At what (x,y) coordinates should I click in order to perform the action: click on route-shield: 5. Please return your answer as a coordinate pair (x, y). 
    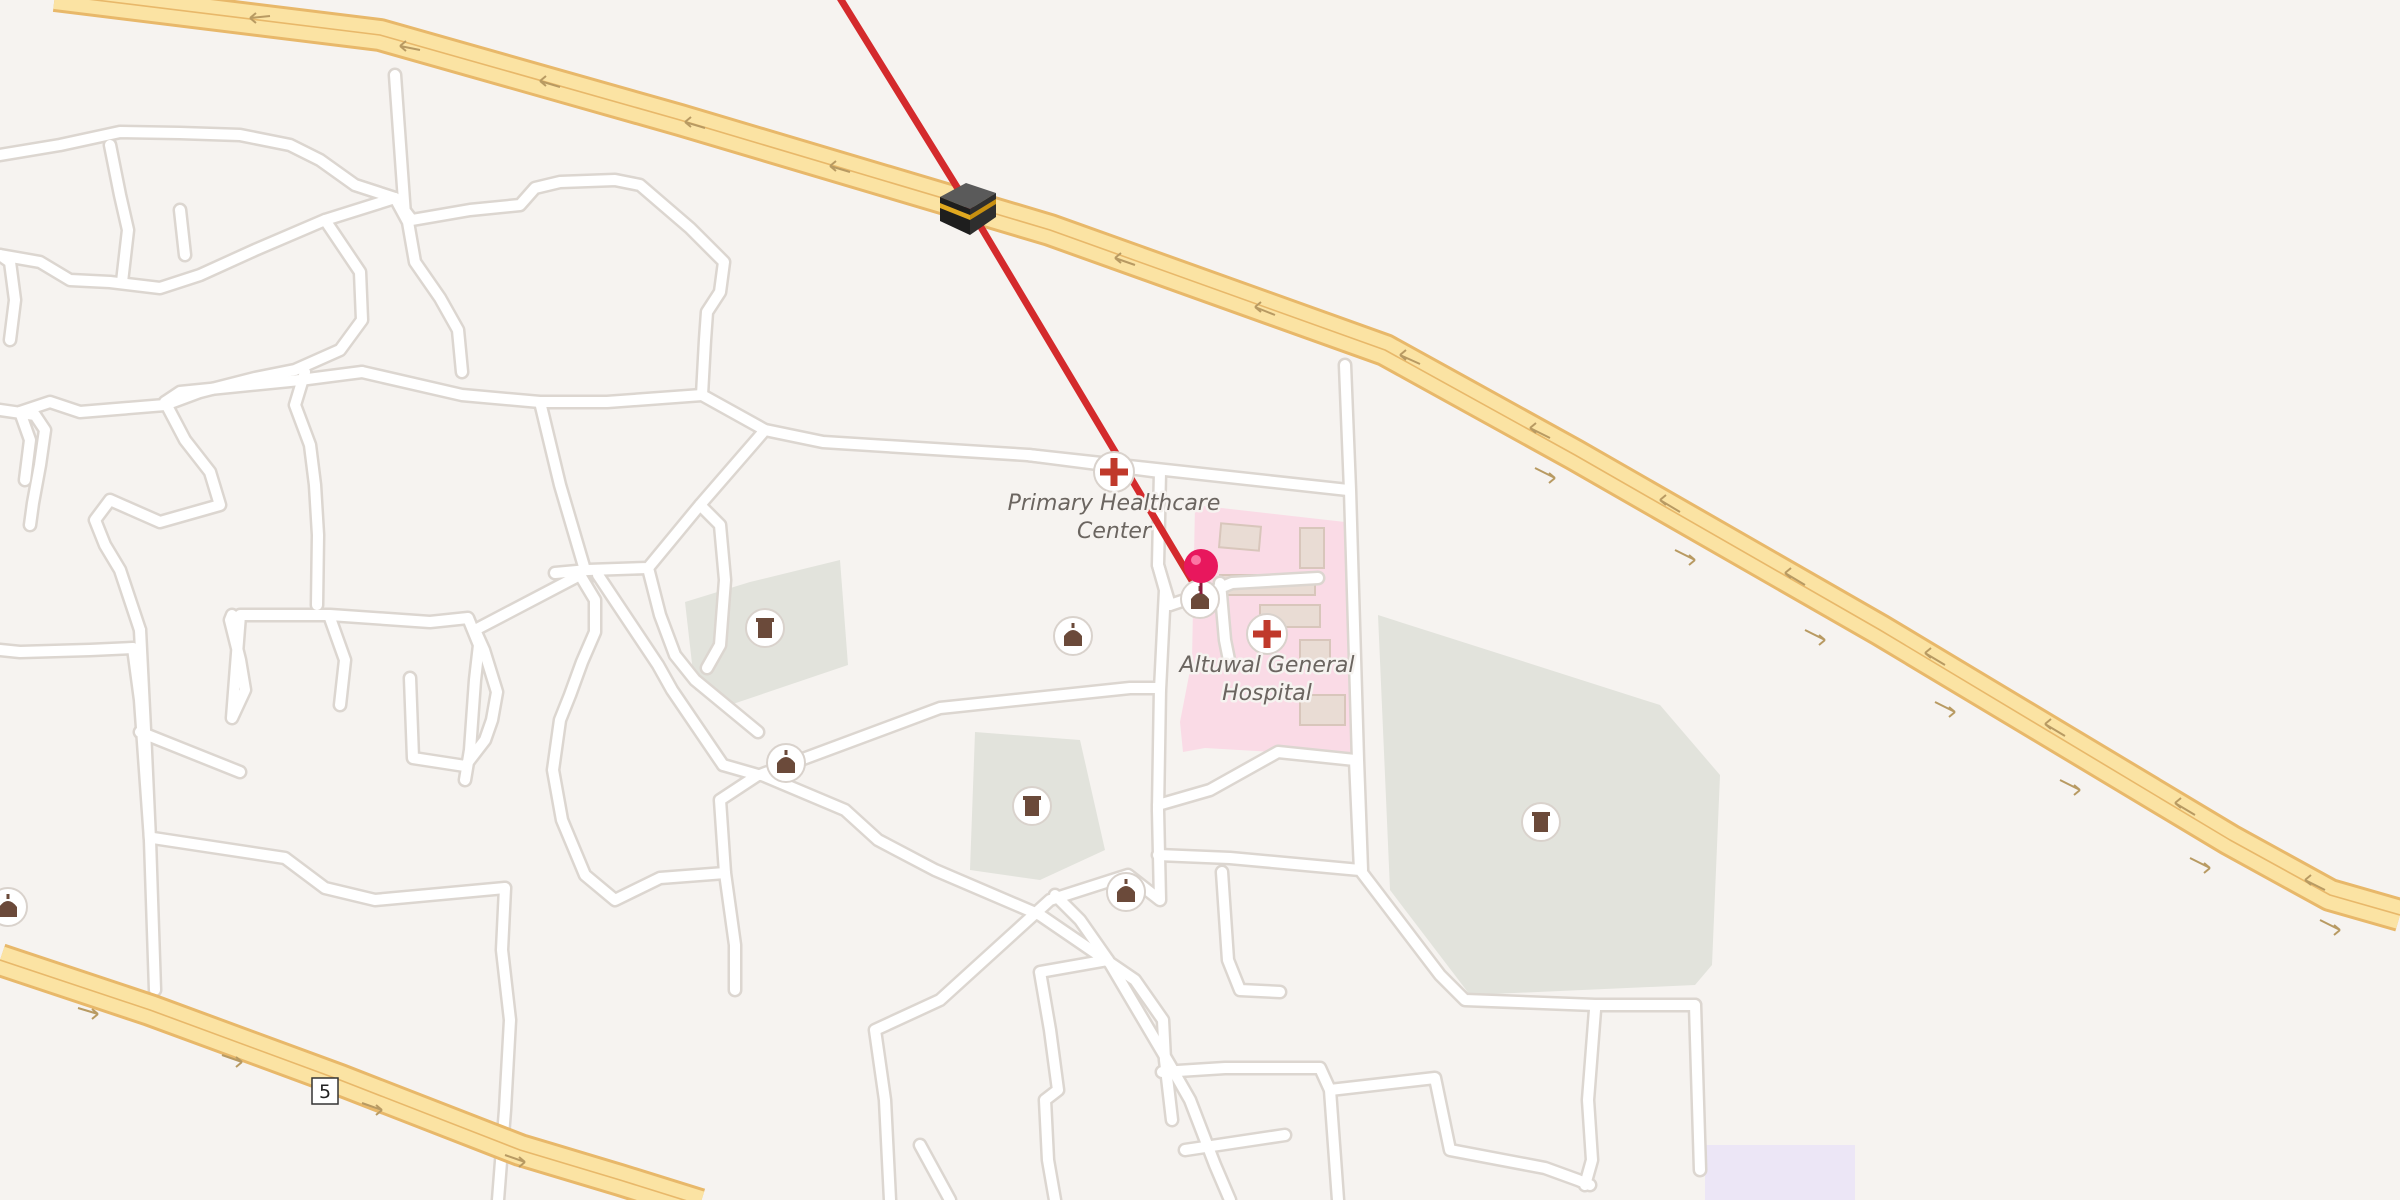
    Looking at the image, I should click on (325, 1091).